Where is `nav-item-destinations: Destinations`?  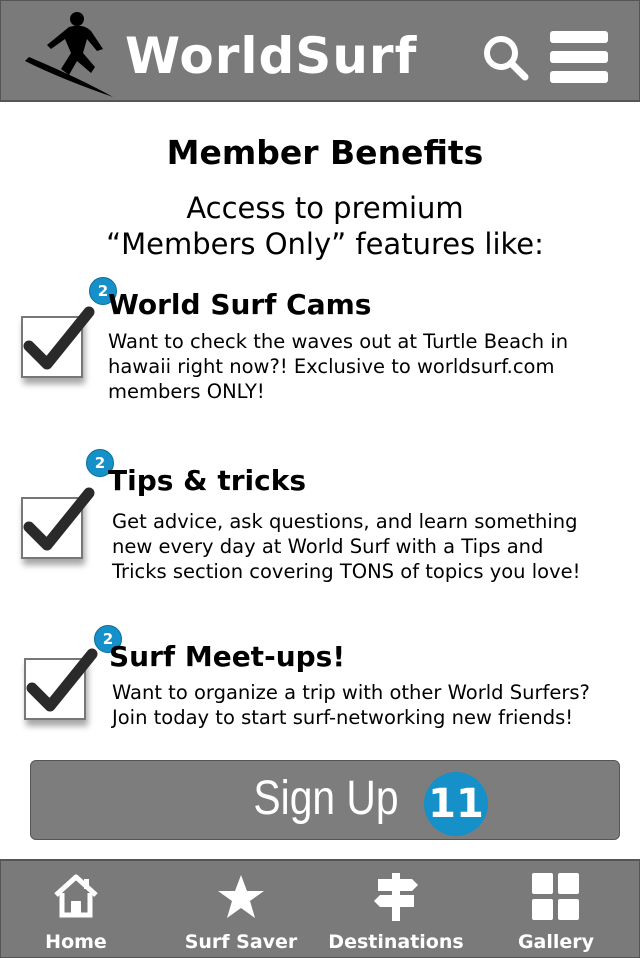 nav-item-destinations: Destinations is located at coordinates (396, 909).